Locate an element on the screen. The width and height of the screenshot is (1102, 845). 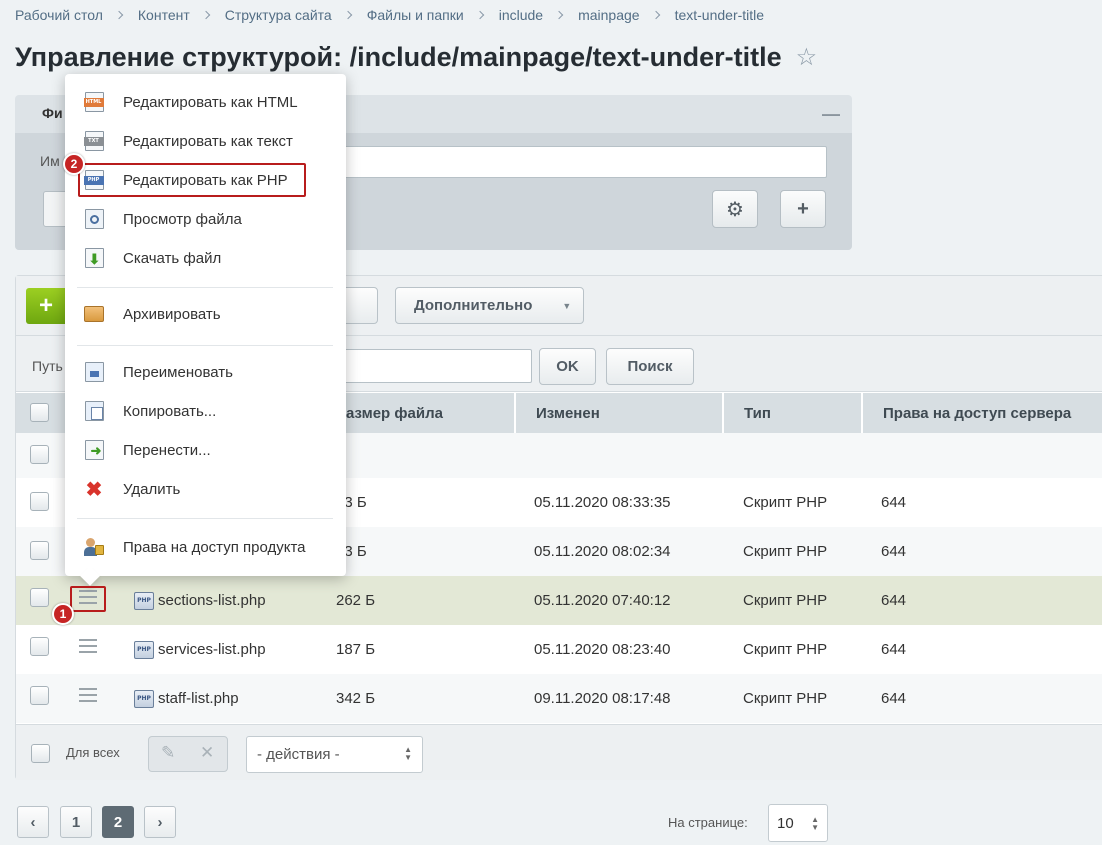
collapse-icon: — is located at coordinates (831, 114).